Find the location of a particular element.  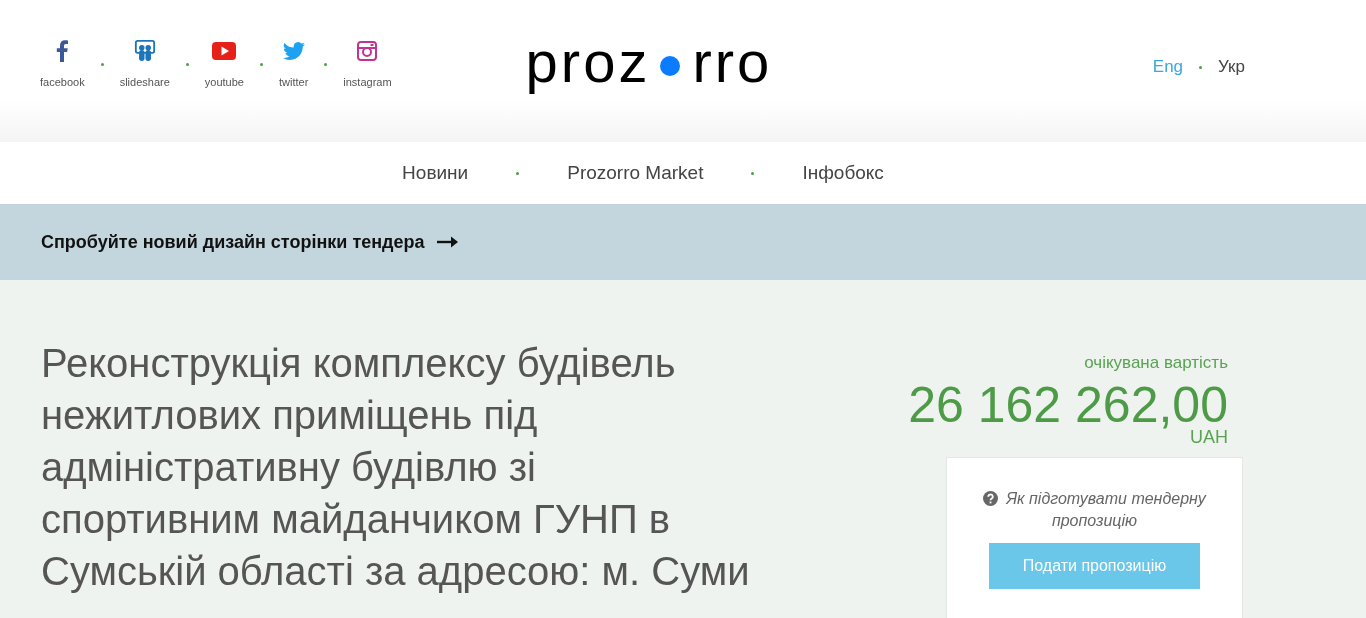

slideshare-icon is located at coordinates (144, 51).